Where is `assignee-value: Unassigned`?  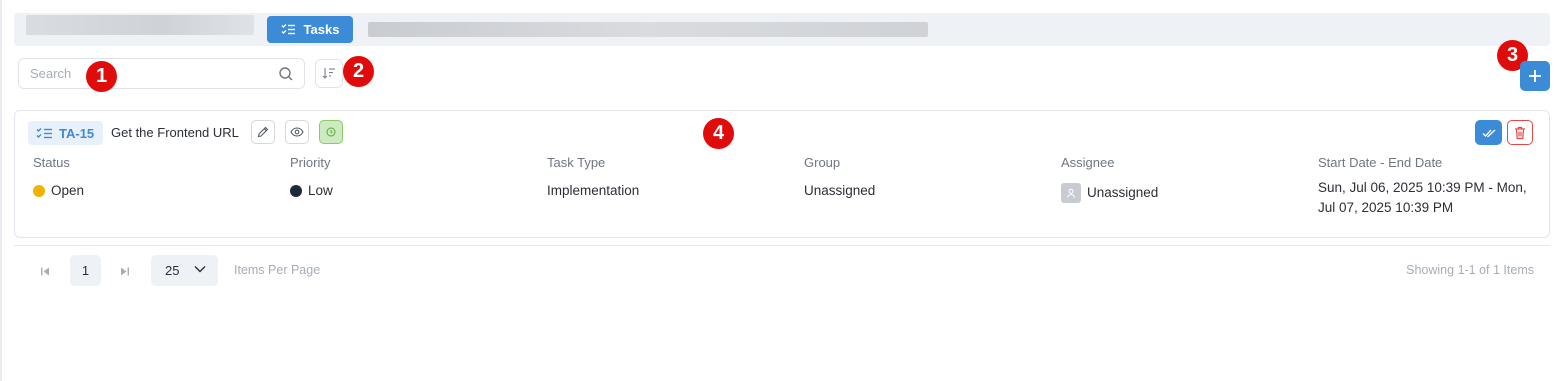 assignee-value: Unassigned is located at coordinates (1109, 193).